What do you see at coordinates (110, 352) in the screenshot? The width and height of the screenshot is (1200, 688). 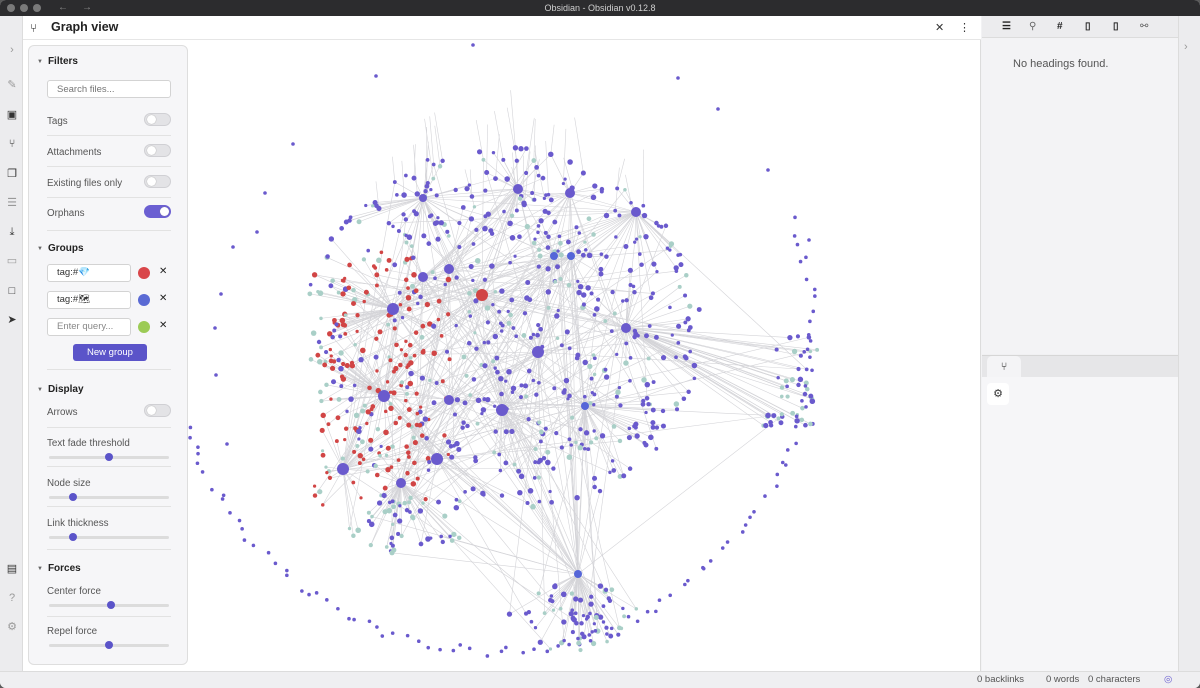 I see `new-group-button: New group` at bounding box center [110, 352].